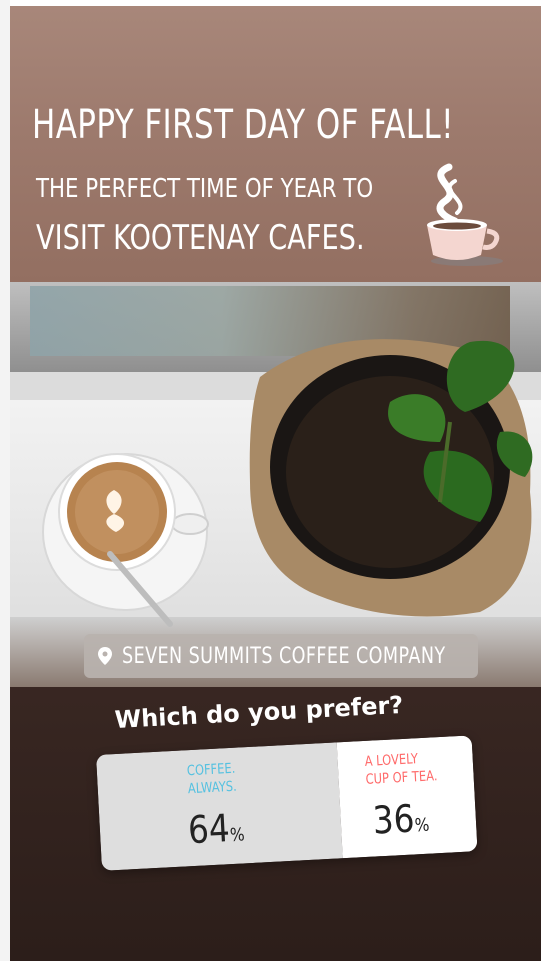  I want to click on location-pin-icon, so click(105, 656).